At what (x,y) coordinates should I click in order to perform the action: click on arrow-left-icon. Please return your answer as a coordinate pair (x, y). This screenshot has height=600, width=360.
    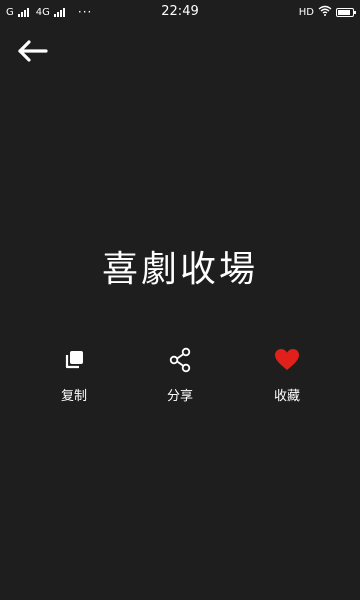
    Looking at the image, I should click on (32, 53).